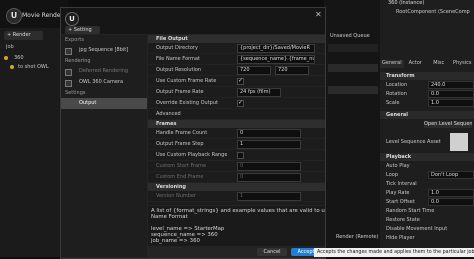  I want to click on random-start-row: Random Start Time, so click(427, 210).